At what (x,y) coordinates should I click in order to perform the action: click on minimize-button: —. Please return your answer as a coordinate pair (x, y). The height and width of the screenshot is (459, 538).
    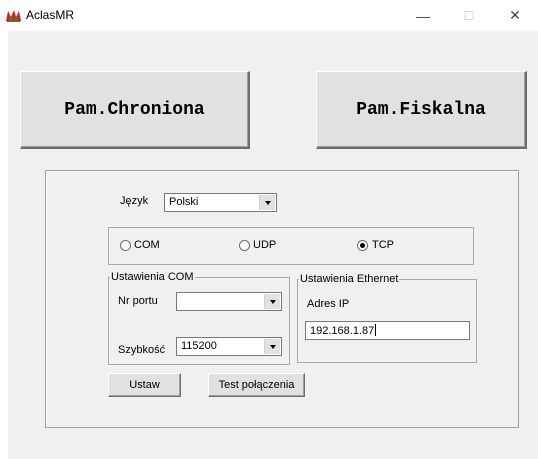
    Looking at the image, I should click on (423, 15).